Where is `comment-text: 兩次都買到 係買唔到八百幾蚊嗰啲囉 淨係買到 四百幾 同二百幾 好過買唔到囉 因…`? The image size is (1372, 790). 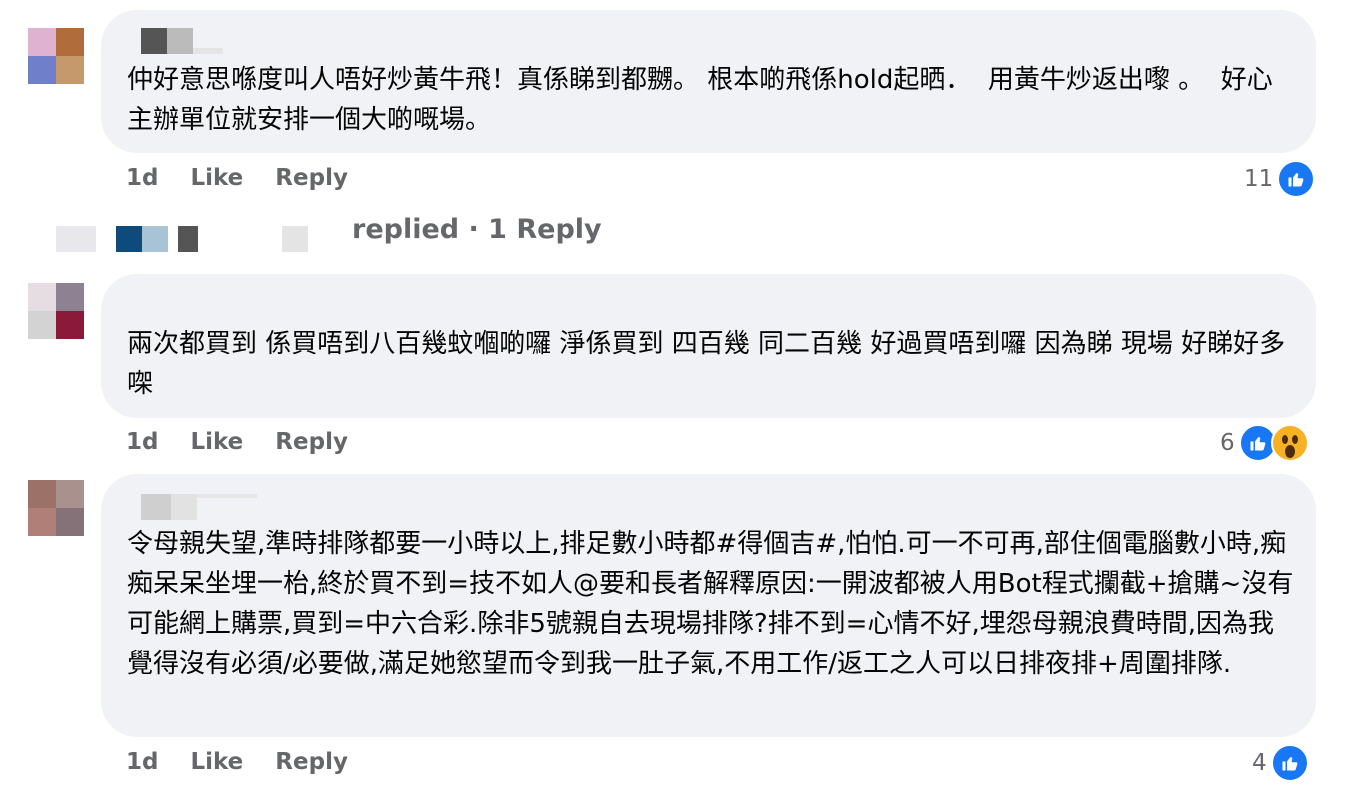
comment-text: 兩次都買到 係買唔到八百幾蚊嗰啲囉 淨係買到 四百幾 同二百幾 好過買唔到囉 因… is located at coordinates (706, 364).